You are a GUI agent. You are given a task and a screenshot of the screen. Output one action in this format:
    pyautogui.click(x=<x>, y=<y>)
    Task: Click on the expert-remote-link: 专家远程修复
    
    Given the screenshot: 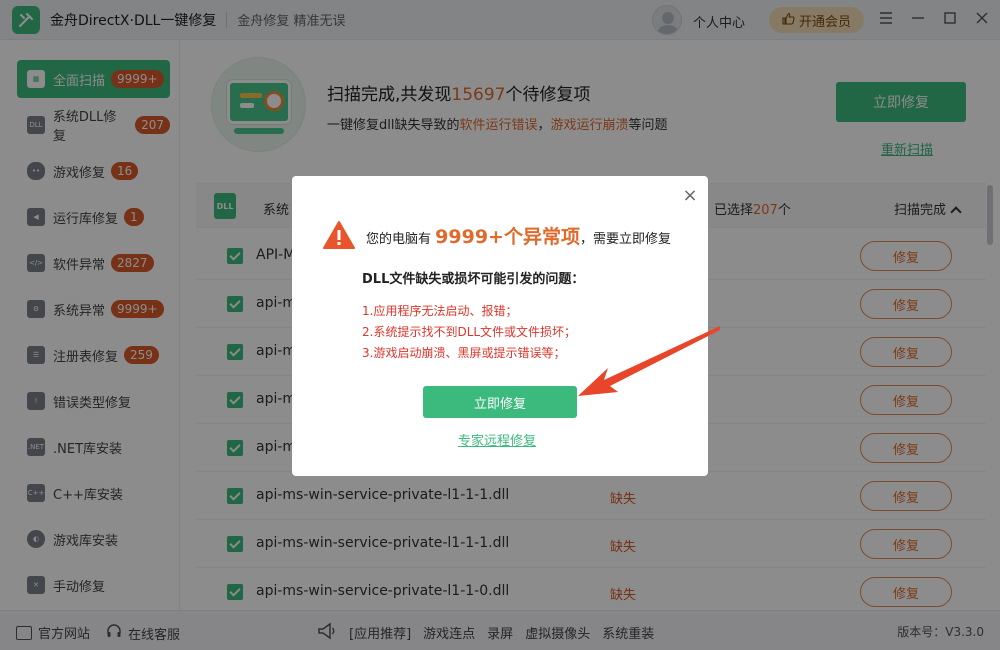 What is the action you would take?
    pyautogui.click(x=497, y=439)
    